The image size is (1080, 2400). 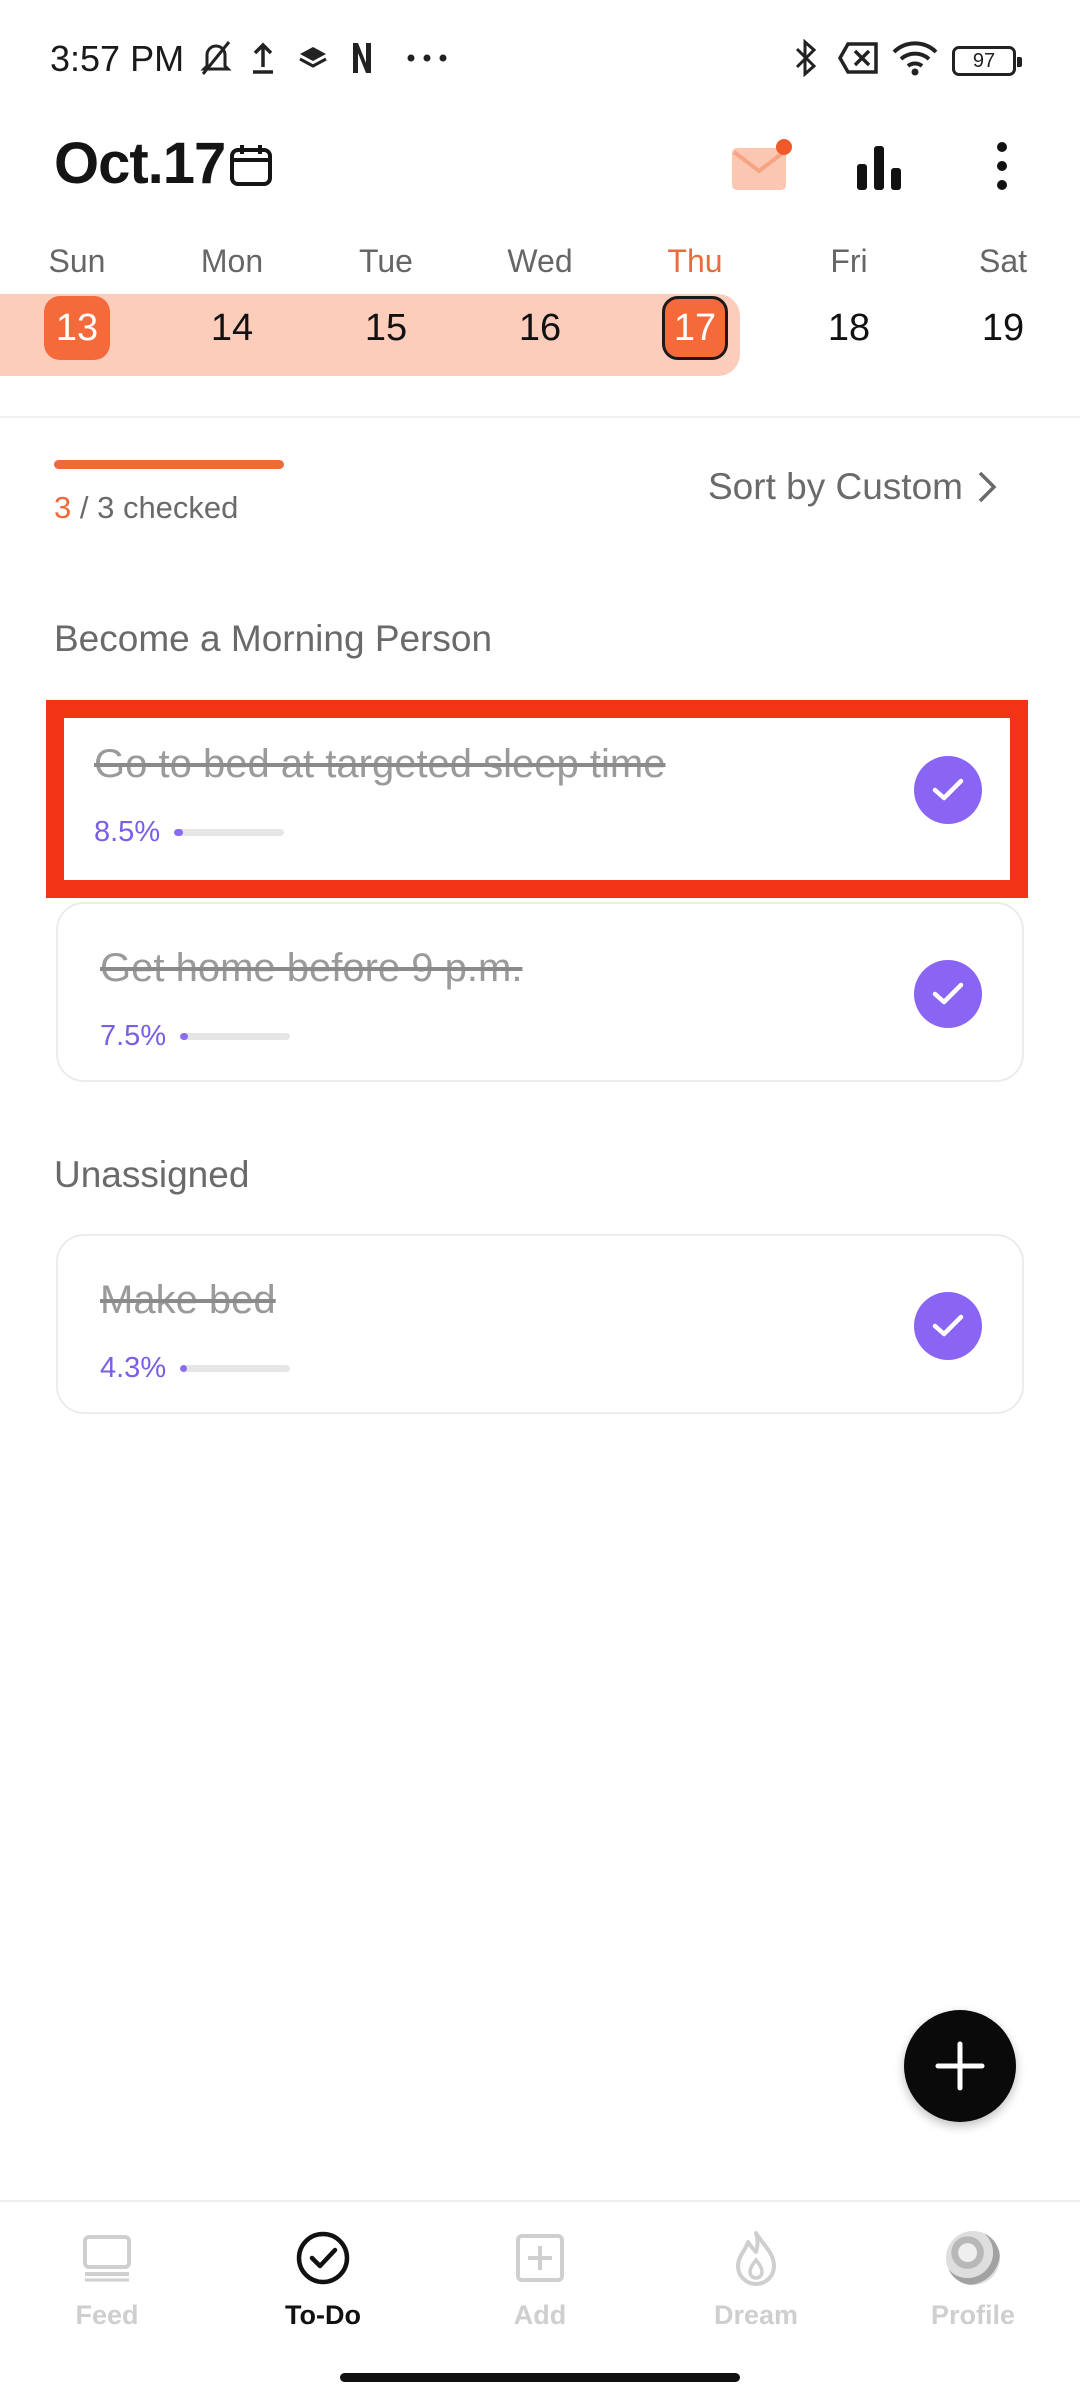 What do you see at coordinates (63, 507) in the screenshot?
I see `checked-done: 3` at bounding box center [63, 507].